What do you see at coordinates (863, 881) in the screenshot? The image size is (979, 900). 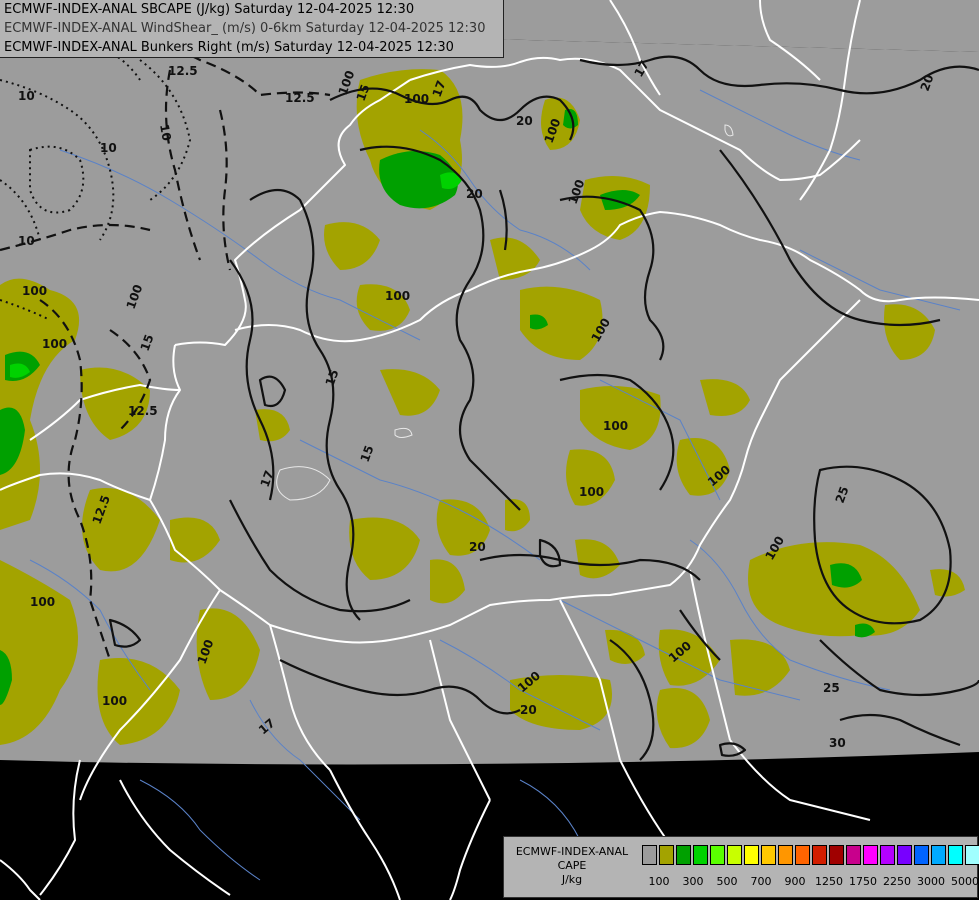 I see `legend-tick-label: 1750` at bounding box center [863, 881].